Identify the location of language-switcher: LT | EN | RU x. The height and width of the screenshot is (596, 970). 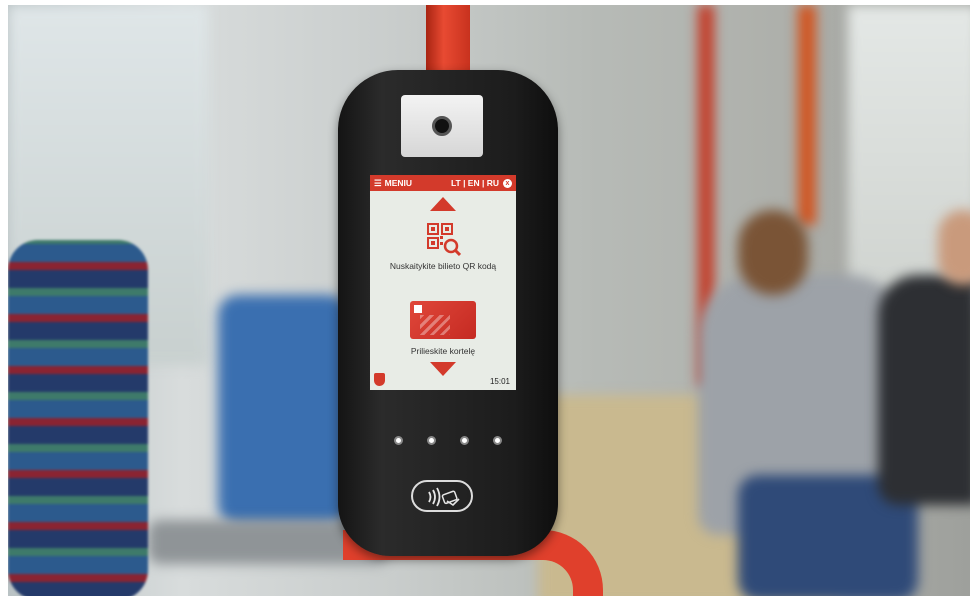
(481, 183).